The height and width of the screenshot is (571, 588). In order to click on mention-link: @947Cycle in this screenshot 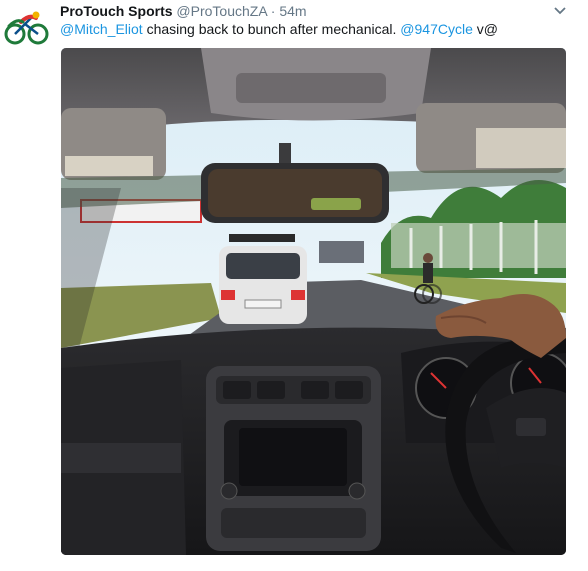, I will do `click(436, 29)`.